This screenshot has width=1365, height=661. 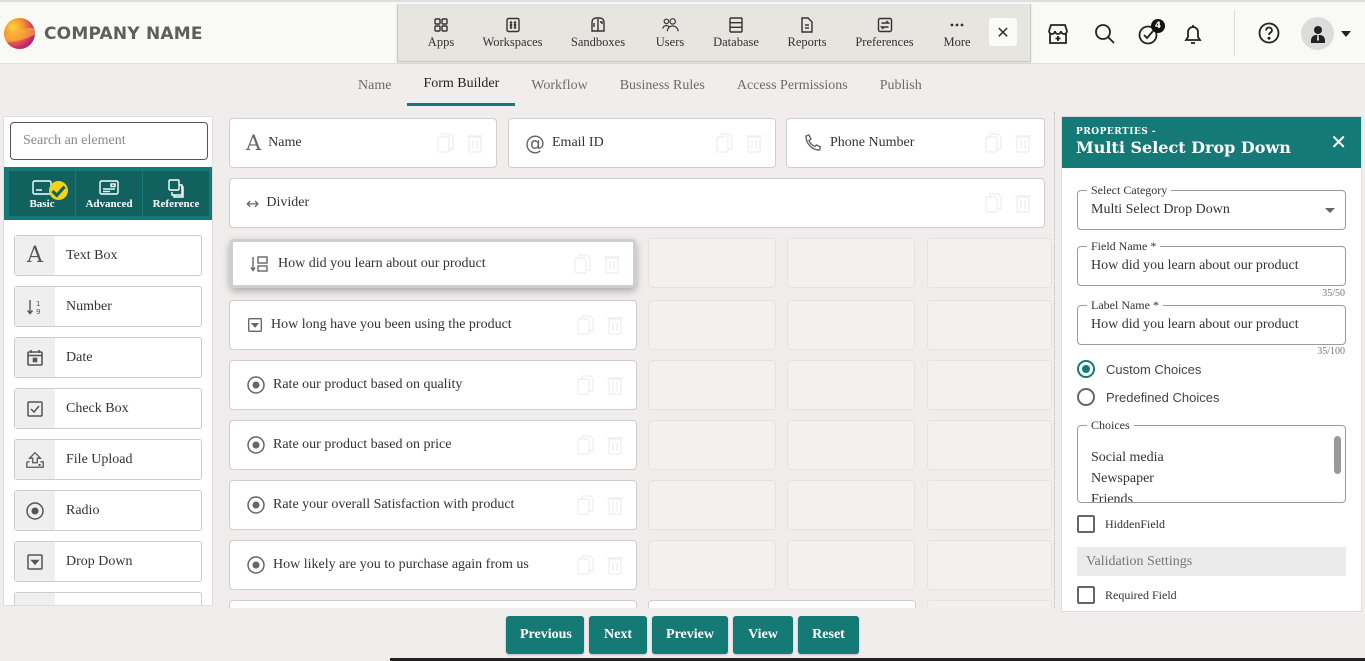 I want to click on element-number: 19 Number, so click(x=108, y=306).